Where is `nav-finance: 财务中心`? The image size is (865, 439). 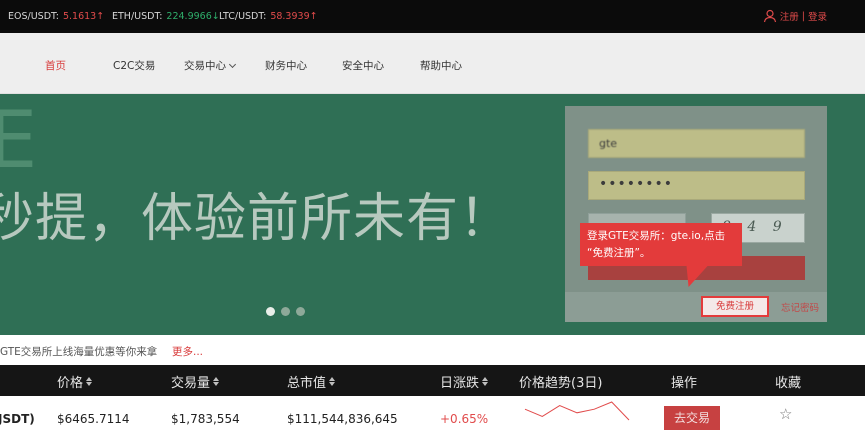
nav-finance: 财务中心 is located at coordinates (286, 65).